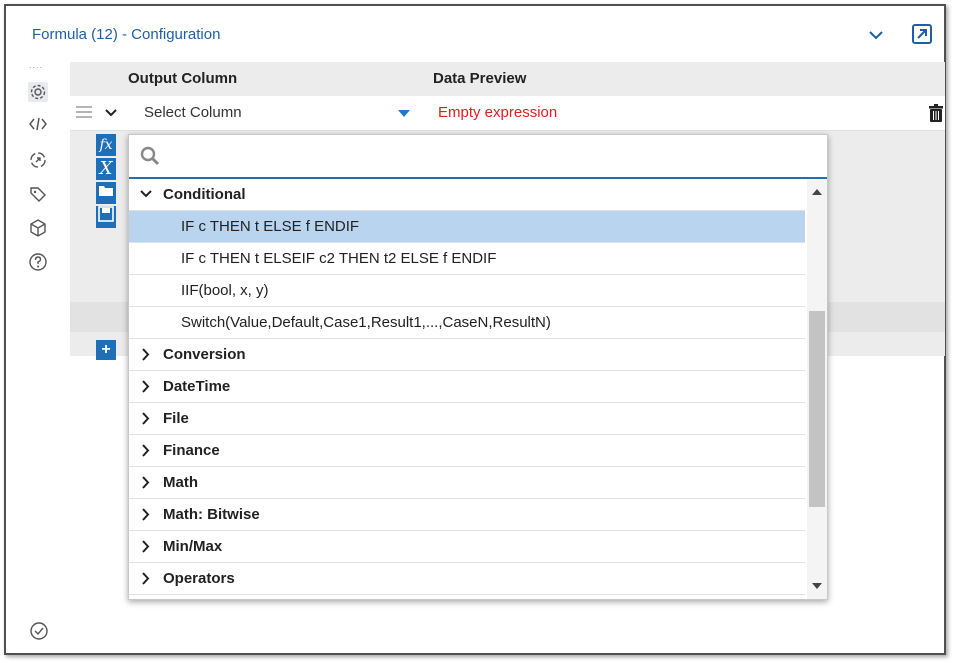  I want to click on save-disk-icon, so click(106, 217).